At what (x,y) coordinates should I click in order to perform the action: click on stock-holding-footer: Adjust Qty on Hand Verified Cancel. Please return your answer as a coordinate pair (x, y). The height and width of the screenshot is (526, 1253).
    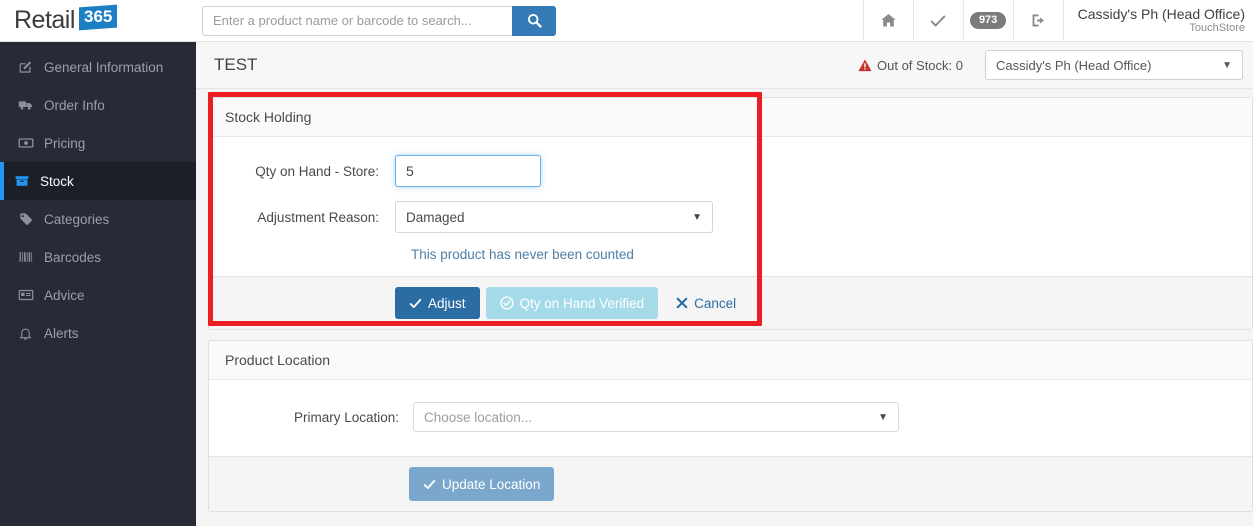
    Looking at the image, I should click on (730, 302).